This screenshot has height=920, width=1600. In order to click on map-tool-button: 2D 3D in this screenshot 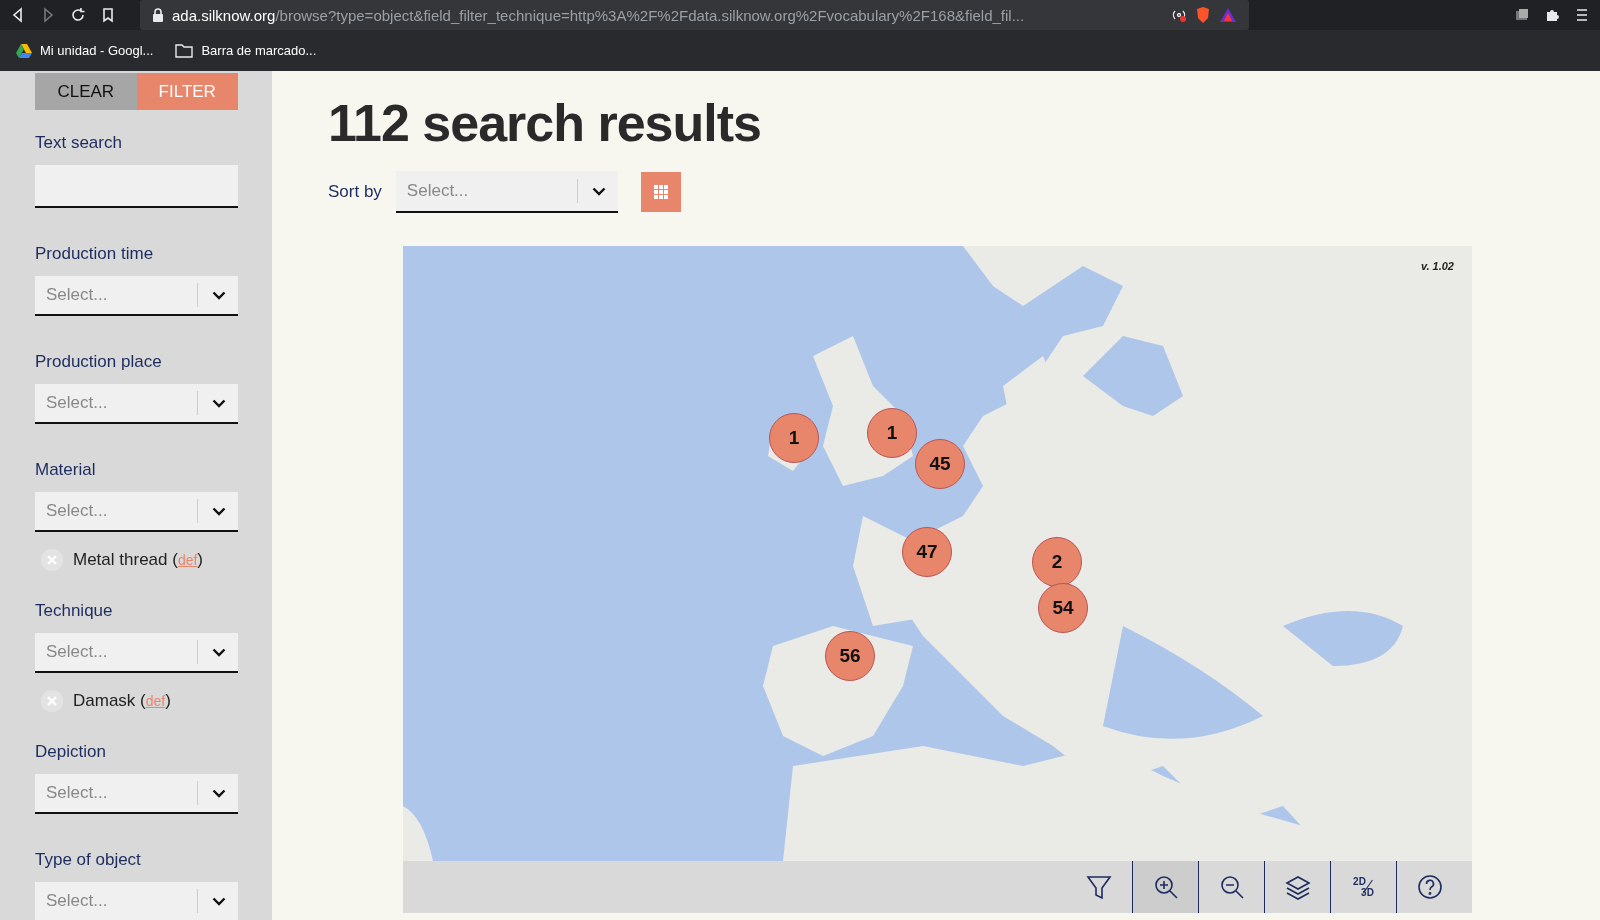, I will do `click(1363, 887)`.